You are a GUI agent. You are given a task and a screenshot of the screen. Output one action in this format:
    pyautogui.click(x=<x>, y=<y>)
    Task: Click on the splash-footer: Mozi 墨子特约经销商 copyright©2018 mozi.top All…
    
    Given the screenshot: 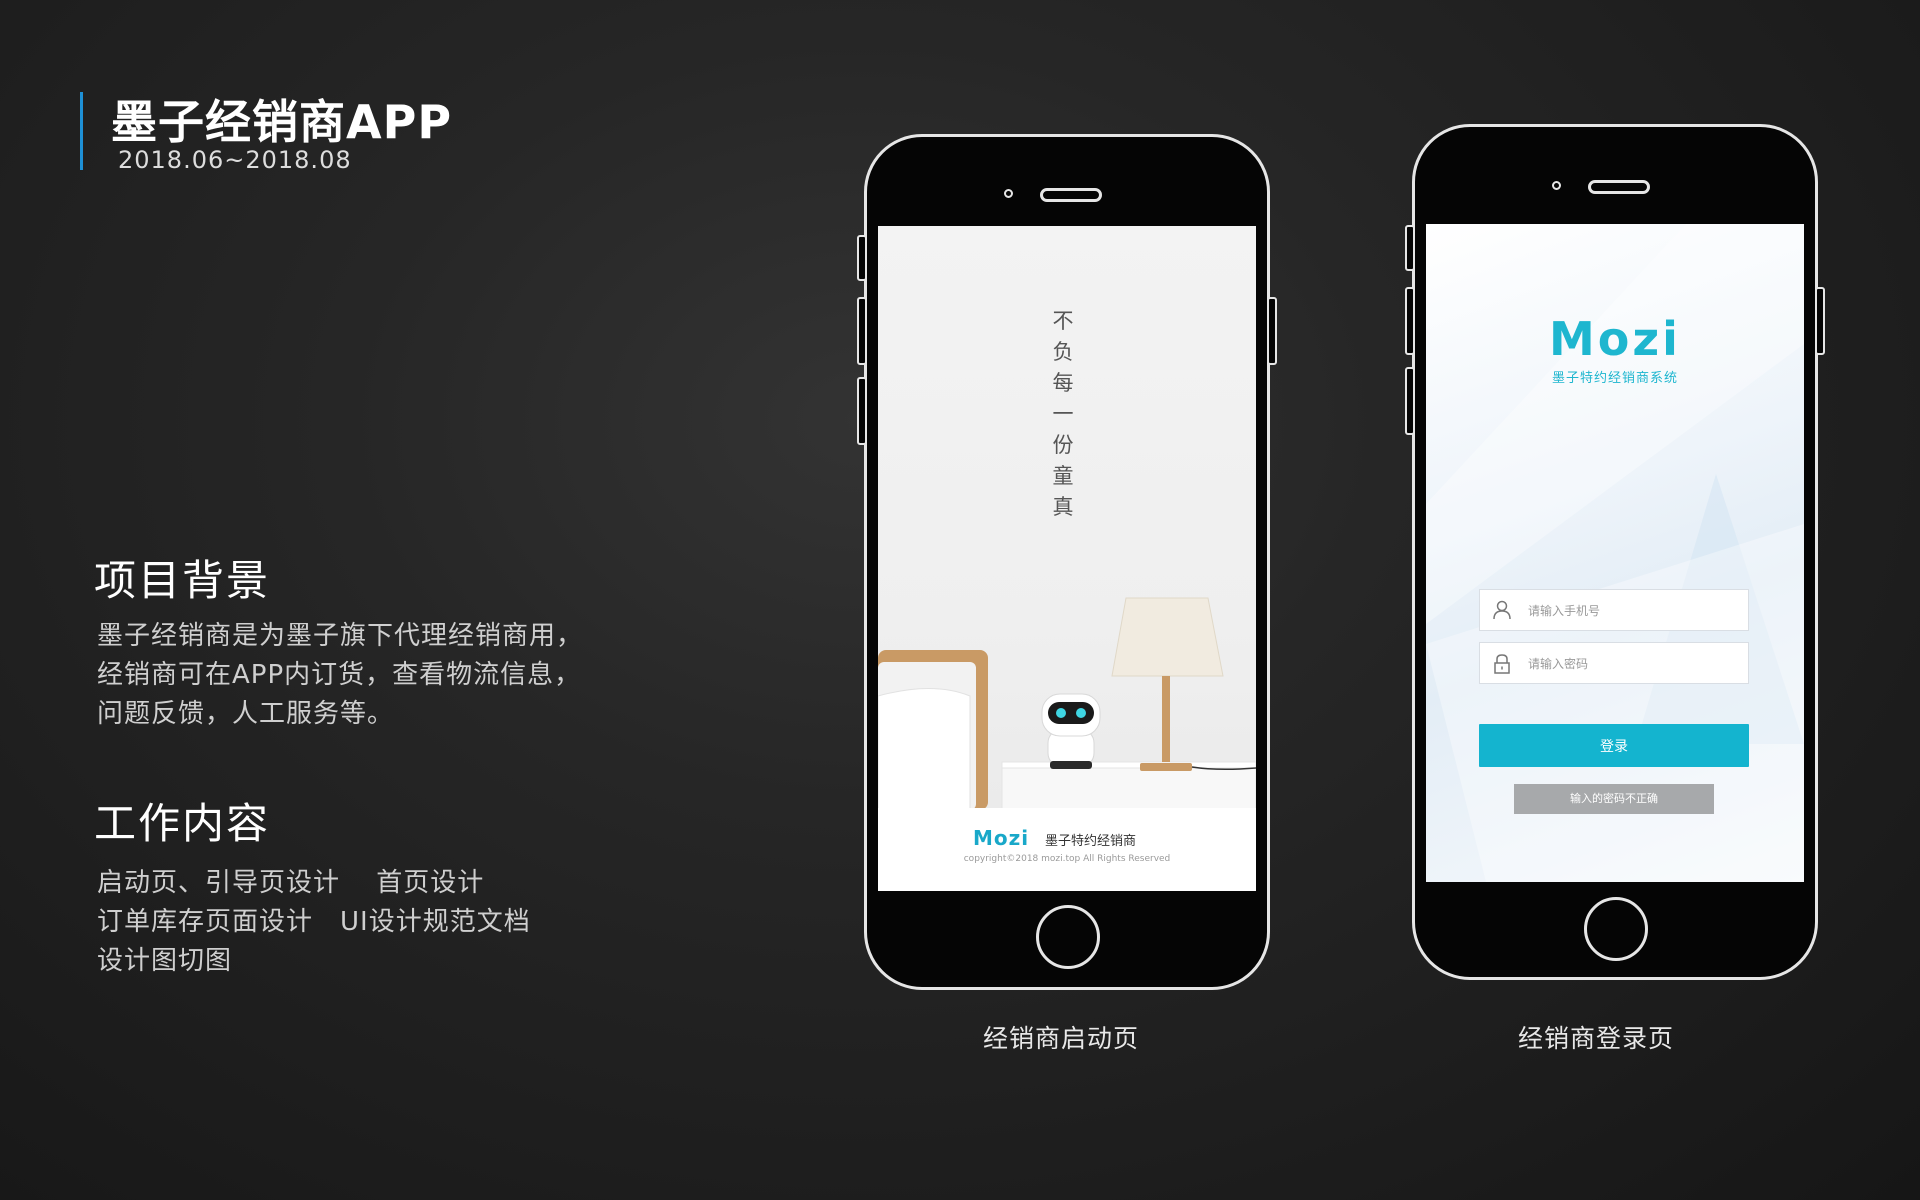 What is the action you would take?
    pyautogui.click(x=1067, y=849)
    